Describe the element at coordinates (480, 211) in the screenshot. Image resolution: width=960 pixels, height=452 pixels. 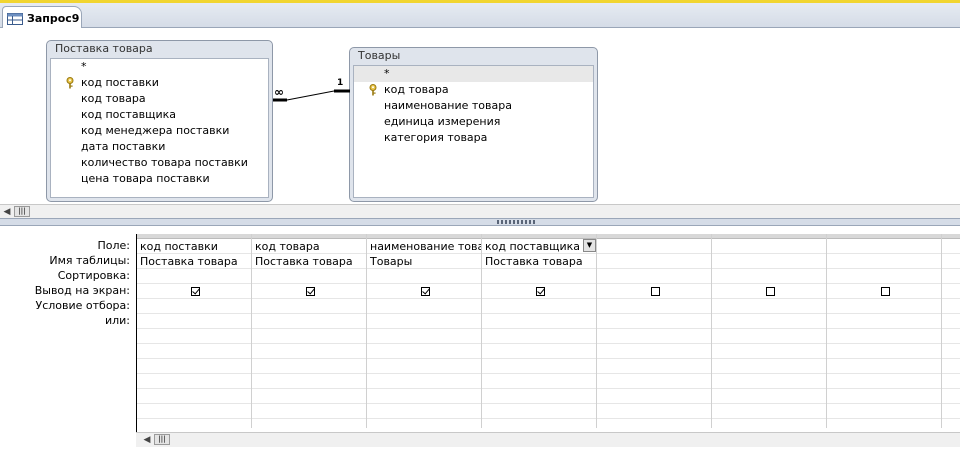
I see `diagram-horizontal-scrollbar: ◀ |||` at that location.